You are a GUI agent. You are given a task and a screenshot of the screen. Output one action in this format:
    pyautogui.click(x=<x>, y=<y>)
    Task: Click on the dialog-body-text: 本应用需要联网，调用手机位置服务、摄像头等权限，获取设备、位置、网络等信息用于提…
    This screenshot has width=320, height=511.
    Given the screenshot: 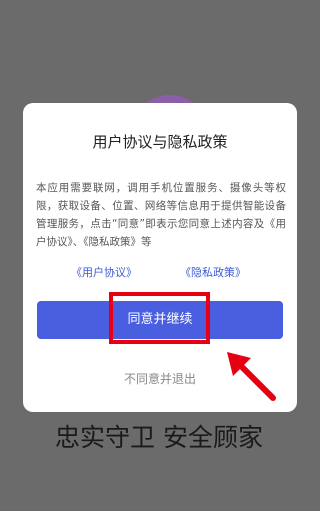 What is the action you would take?
    pyautogui.click(x=161, y=215)
    